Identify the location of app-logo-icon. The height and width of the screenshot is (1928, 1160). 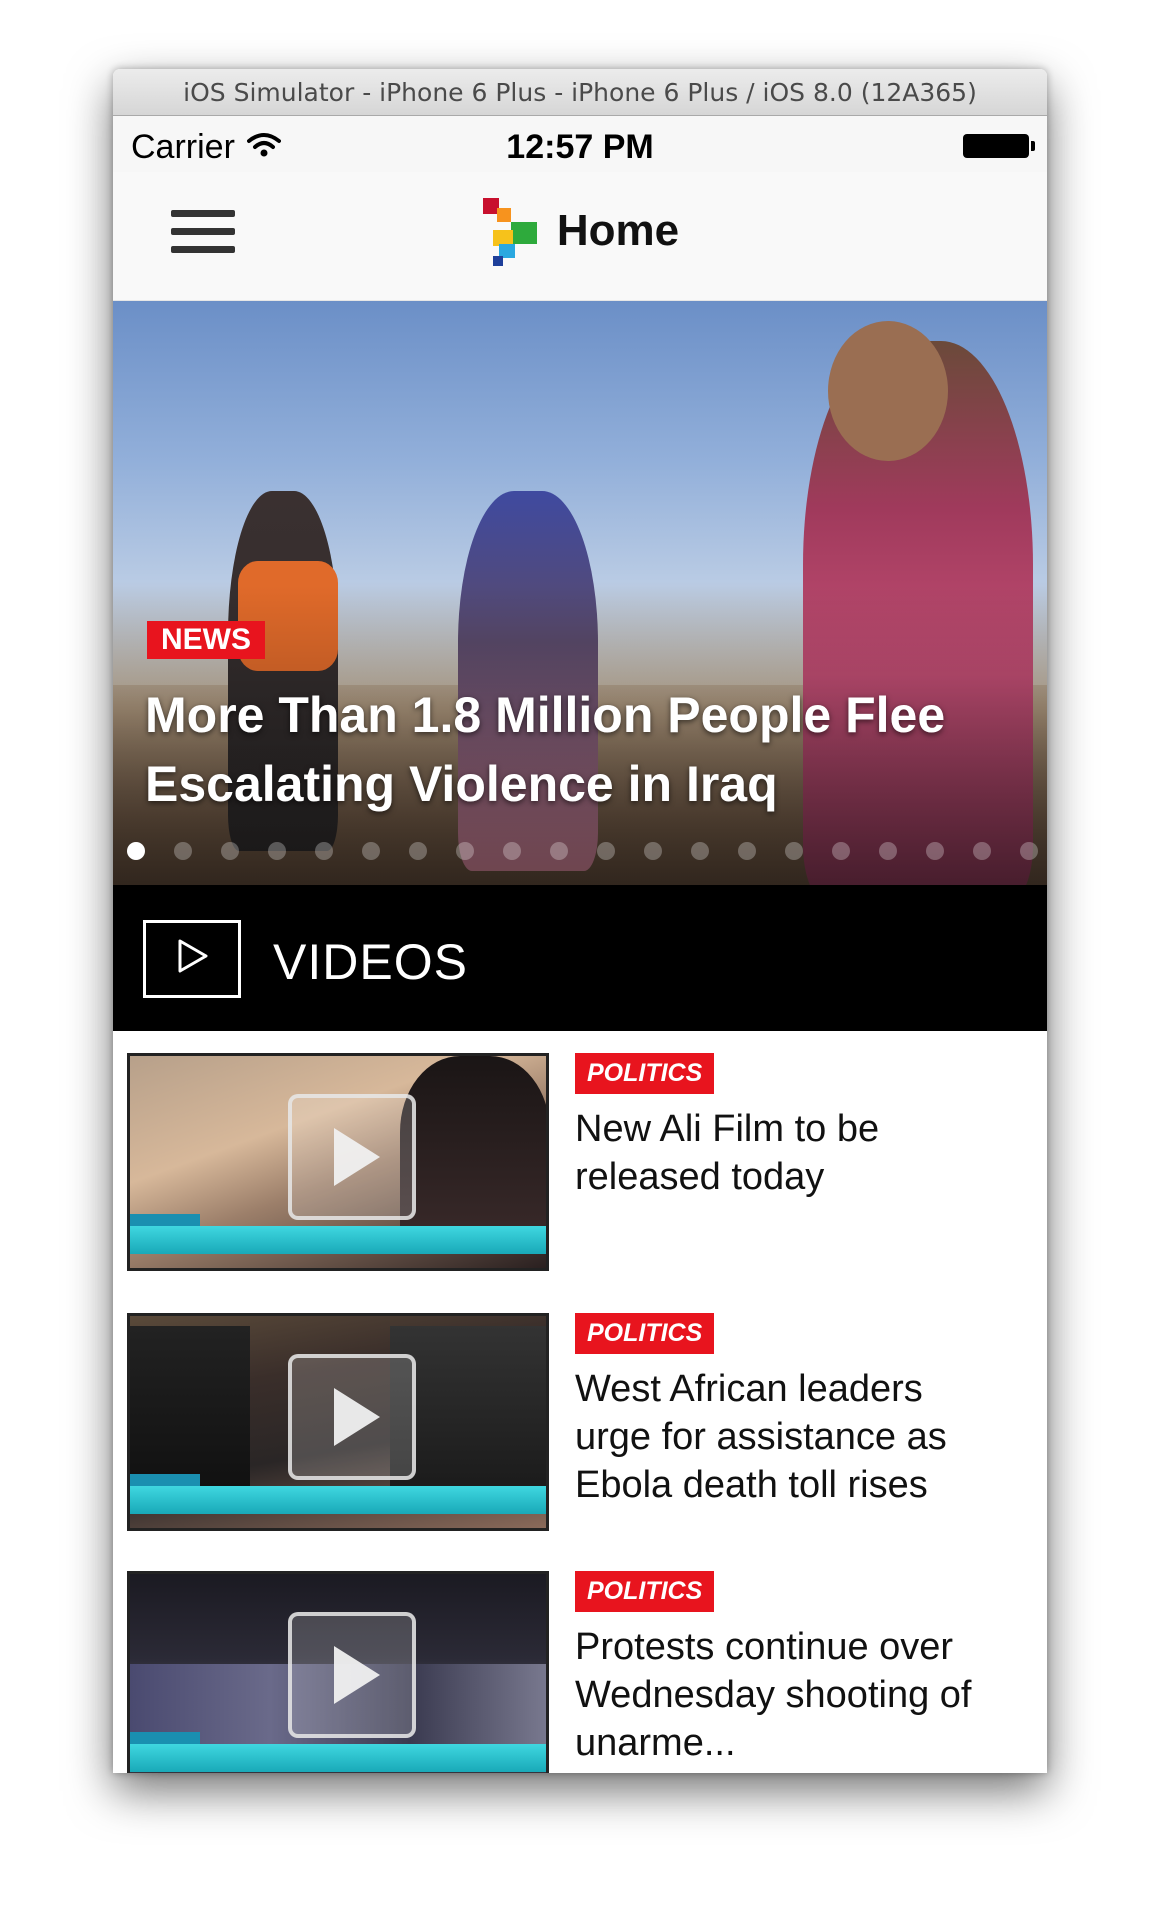
(514, 231).